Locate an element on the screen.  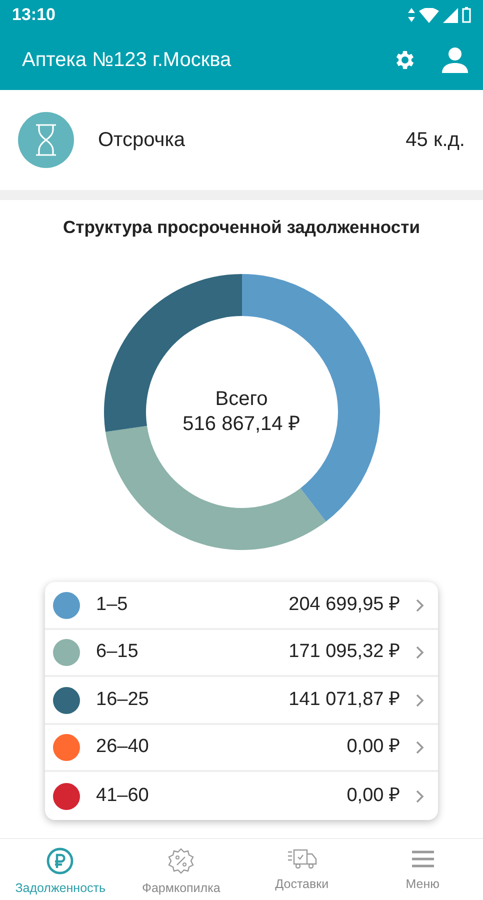
range-label: 1–5 is located at coordinates (112, 604).